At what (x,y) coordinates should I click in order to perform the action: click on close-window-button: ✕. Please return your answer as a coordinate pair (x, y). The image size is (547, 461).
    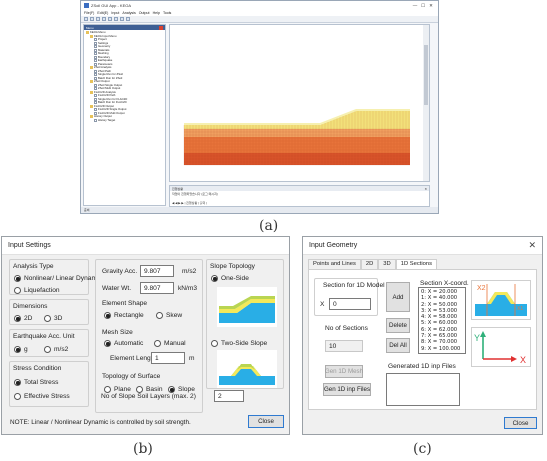
    Looking at the image, I should click on (431, 6).